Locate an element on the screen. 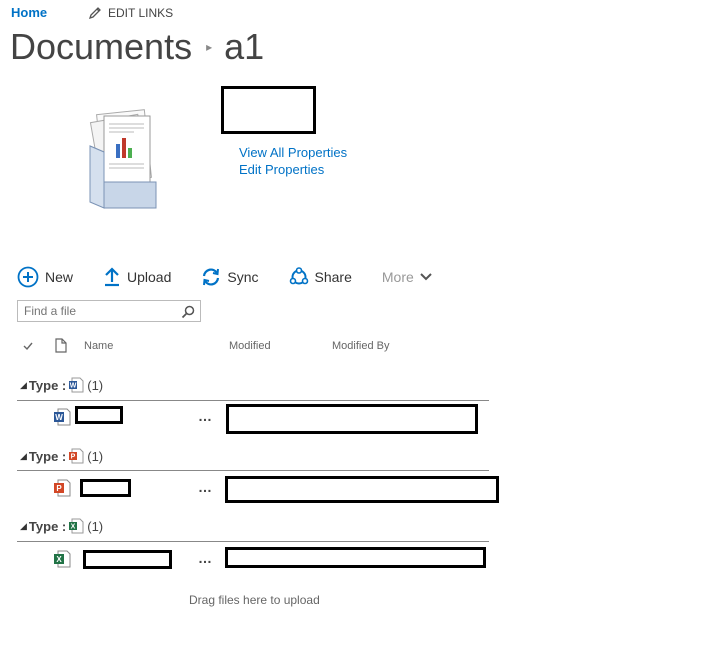 Image resolution: width=718 pixels, height=666 pixels. edit-properties-link: Edit Properties is located at coordinates (293, 169).